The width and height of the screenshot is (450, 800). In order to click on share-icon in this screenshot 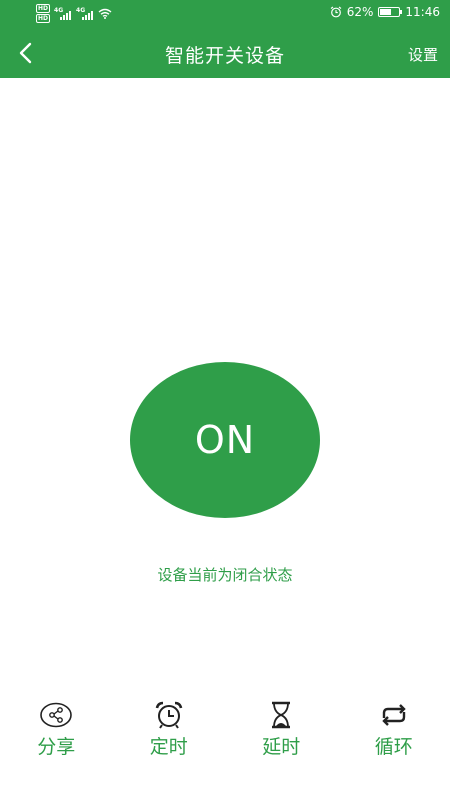, I will do `click(56, 715)`.